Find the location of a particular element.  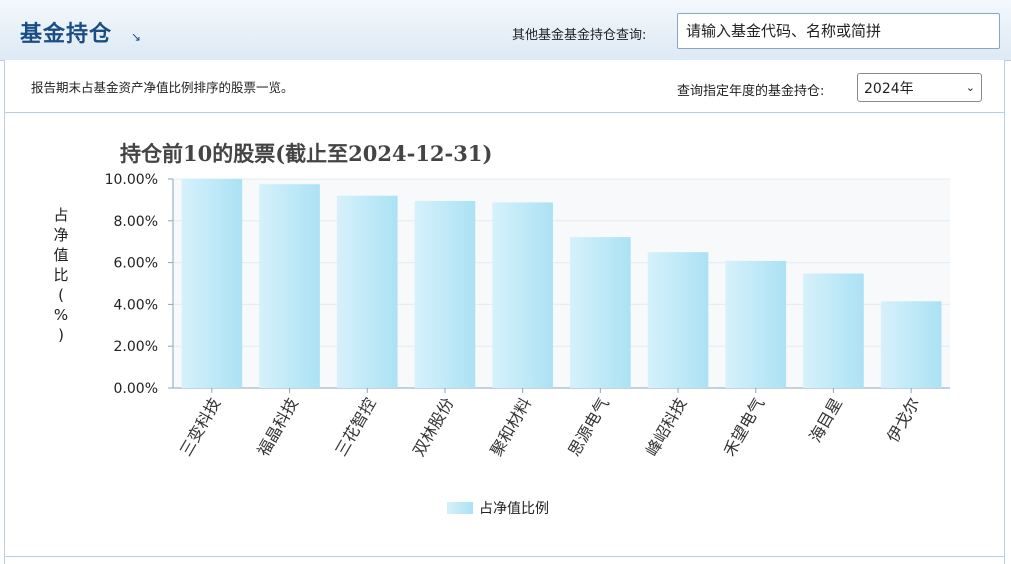

y-tick-label: 6.00% is located at coordinates (136, 264).